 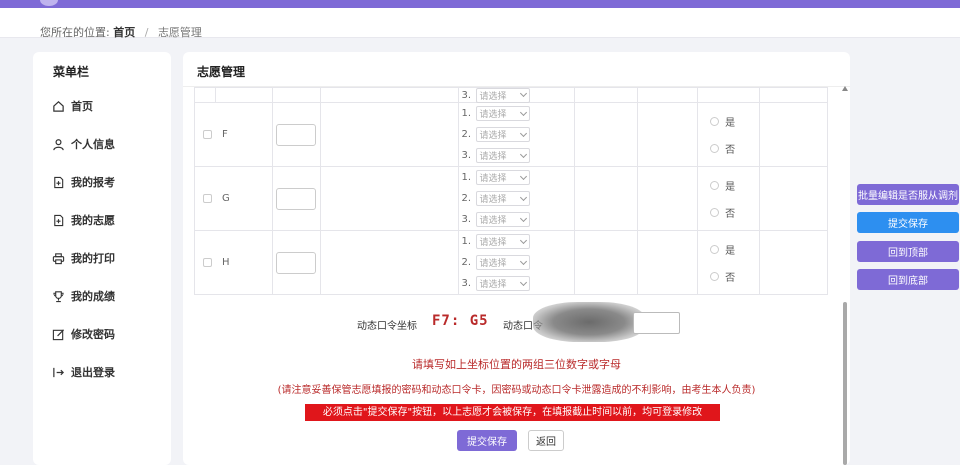 What do you see at coordinates (387, 326) in the screenshot?
I see `otp-coord-label: 动态口令坐标` at bounding box center [387, 326].